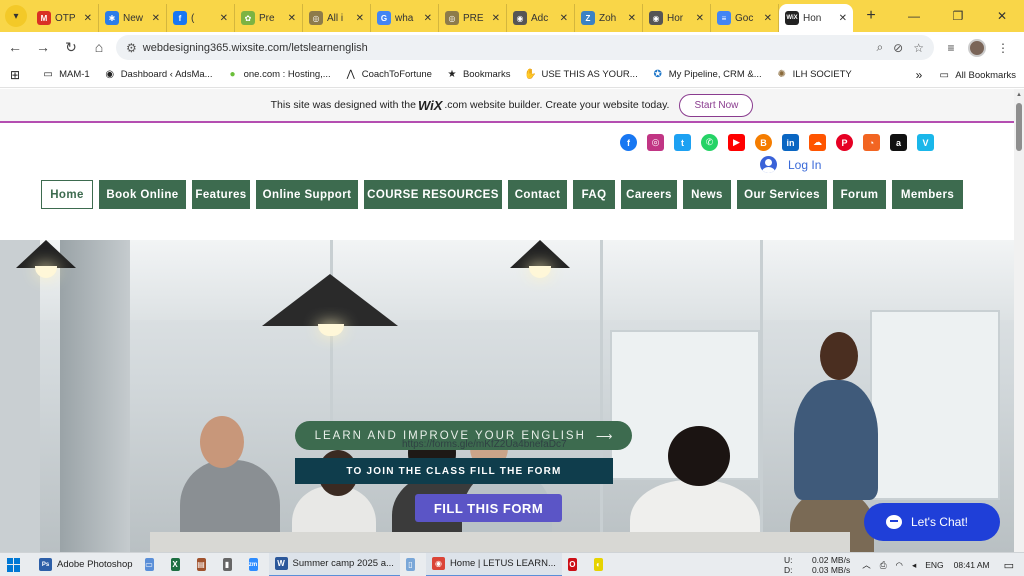 This screenshot has height=576, width=1024. I want to click on minimize-icon: —, so click(914, 16).